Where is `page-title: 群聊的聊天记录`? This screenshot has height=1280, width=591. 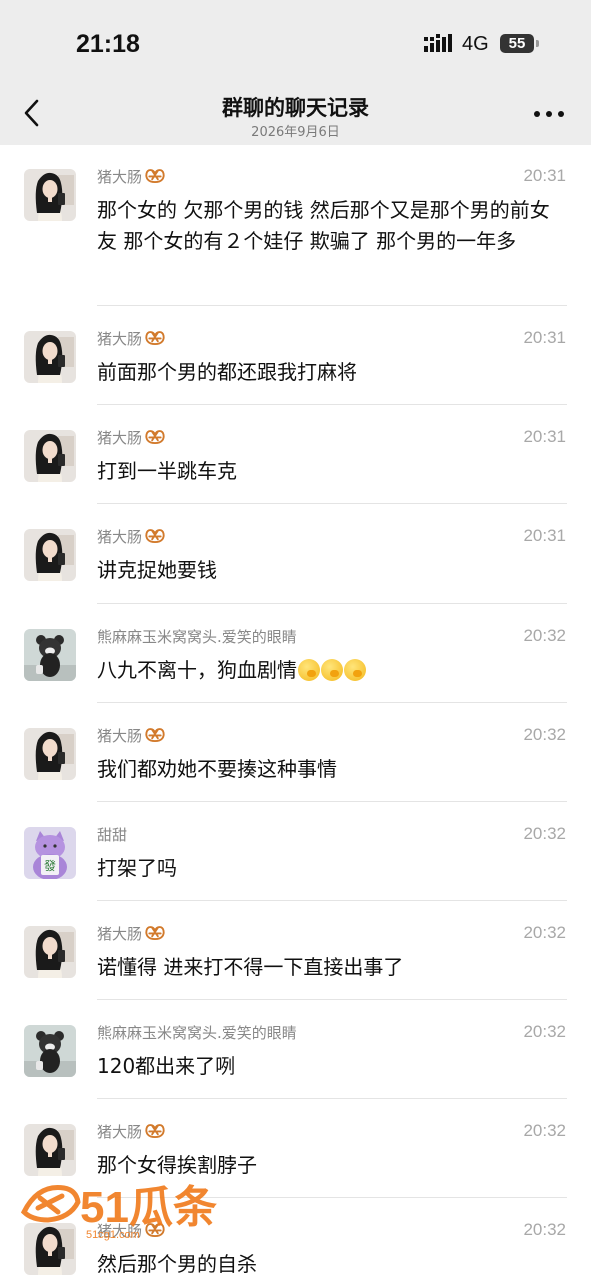 page-title: 群聊的聊天记录 is located at coordinates (295, 108).